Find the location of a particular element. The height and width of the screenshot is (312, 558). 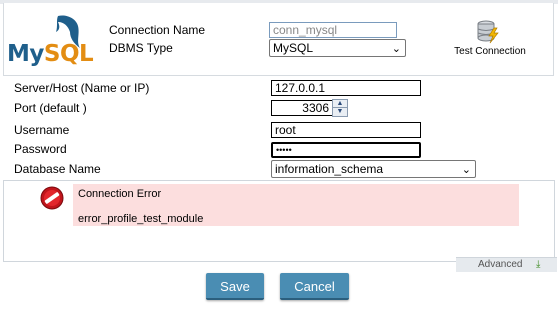

dbms-type-label: DBMS Type is located at coordinates (141, 48).